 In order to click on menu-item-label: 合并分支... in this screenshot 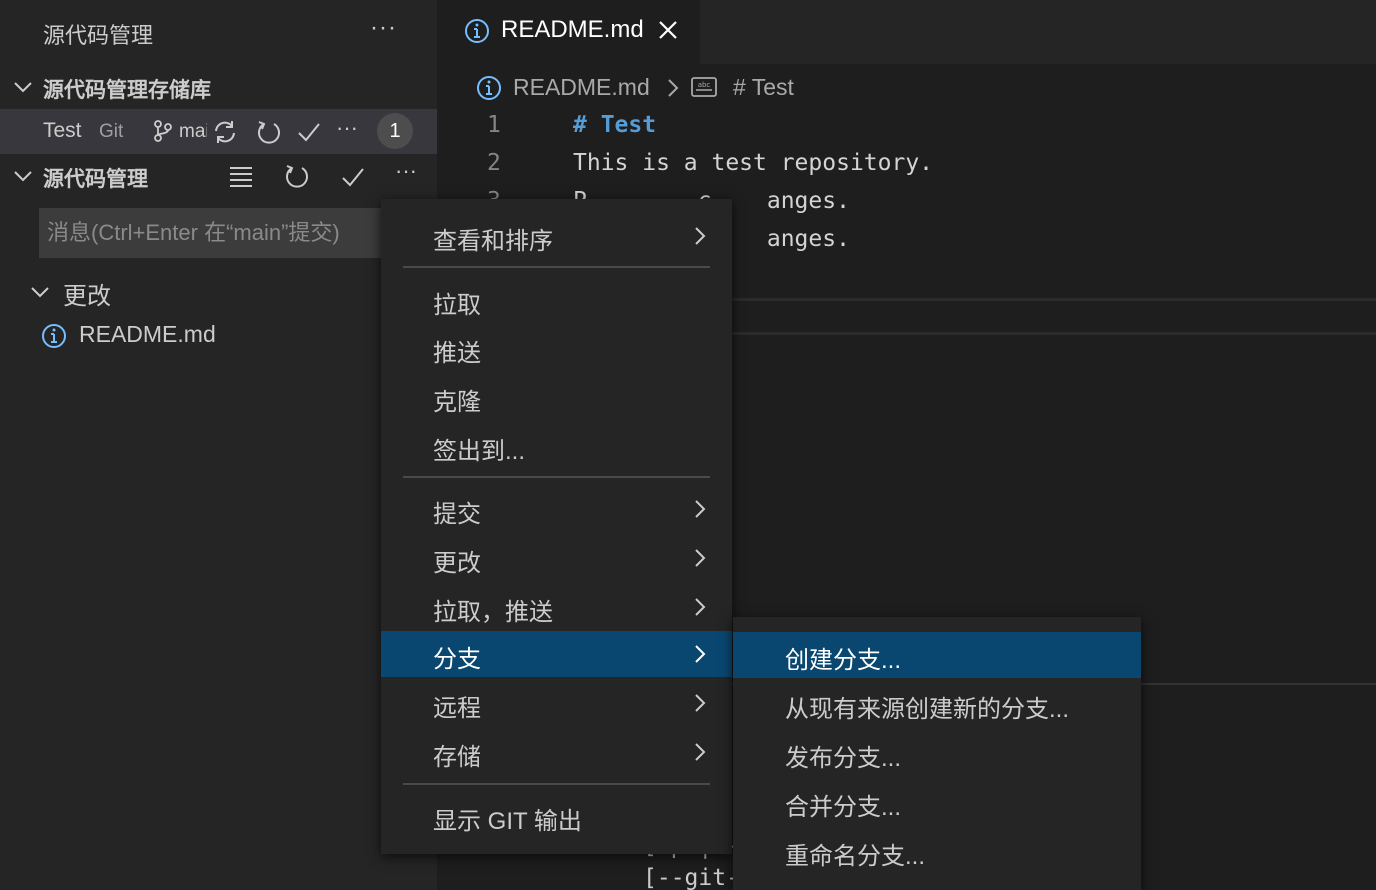, I will do `click(843, 807)`.